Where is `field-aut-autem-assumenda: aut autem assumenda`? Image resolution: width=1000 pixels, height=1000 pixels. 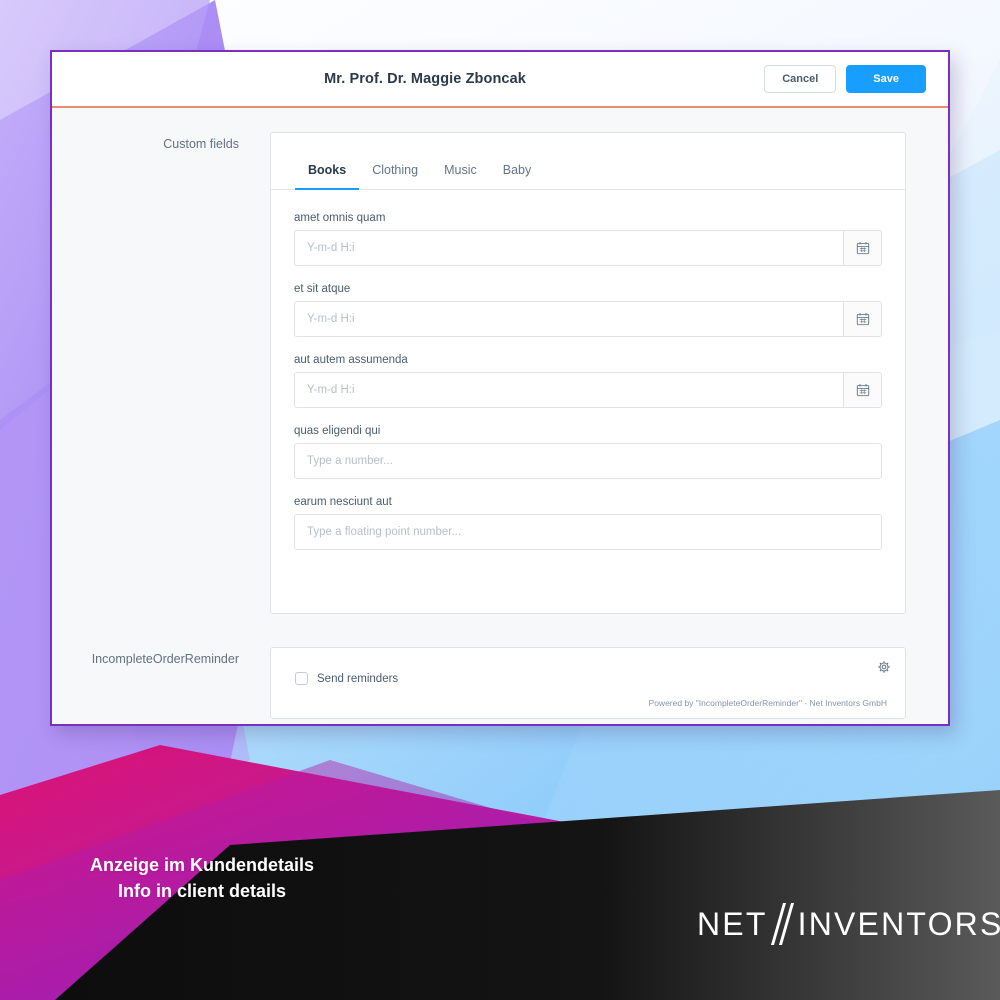
field-aut-autem-assumenda: aut autem assumenda is located at coordinates (588, 381).